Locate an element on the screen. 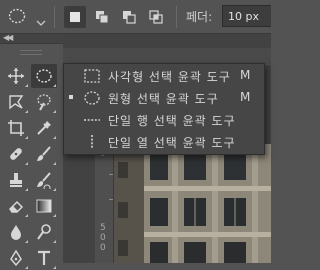 The height and width of the screenshot is (270, 320). eyedropper-tool-icon is located at coordinates (44, 128).